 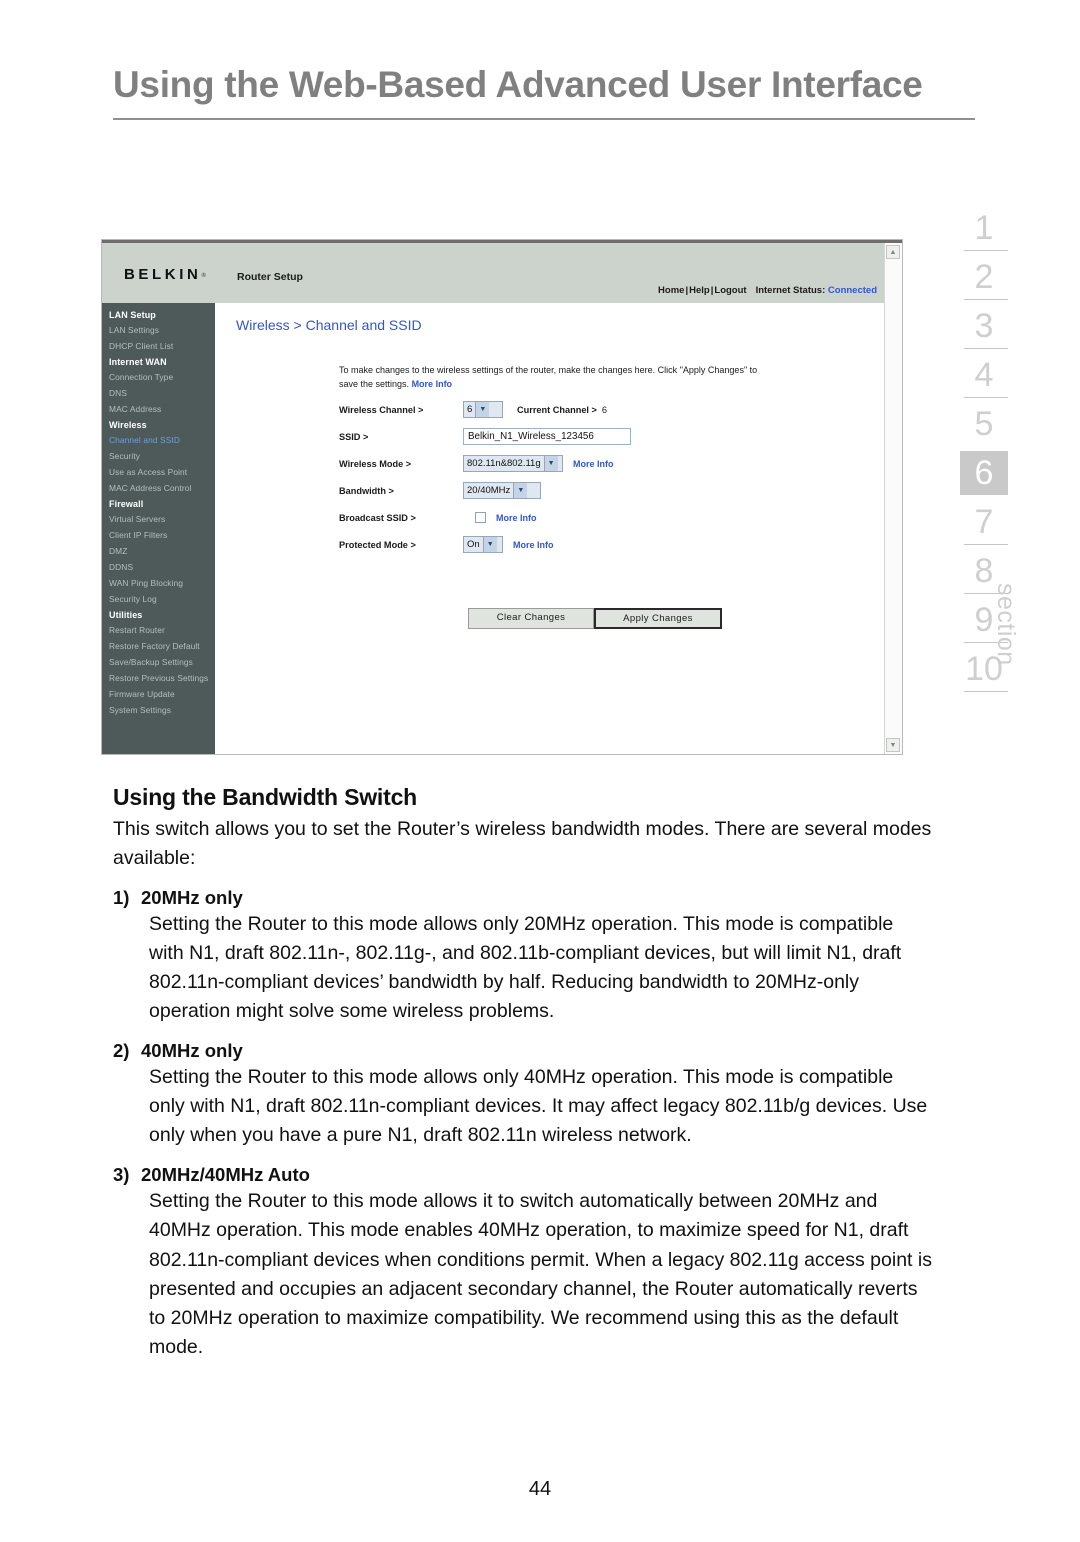 What do you see at coordinates (557, 409) in the screenshot?
I see `current-channel-label: Current Channel >` at bounding box center [557, 409].